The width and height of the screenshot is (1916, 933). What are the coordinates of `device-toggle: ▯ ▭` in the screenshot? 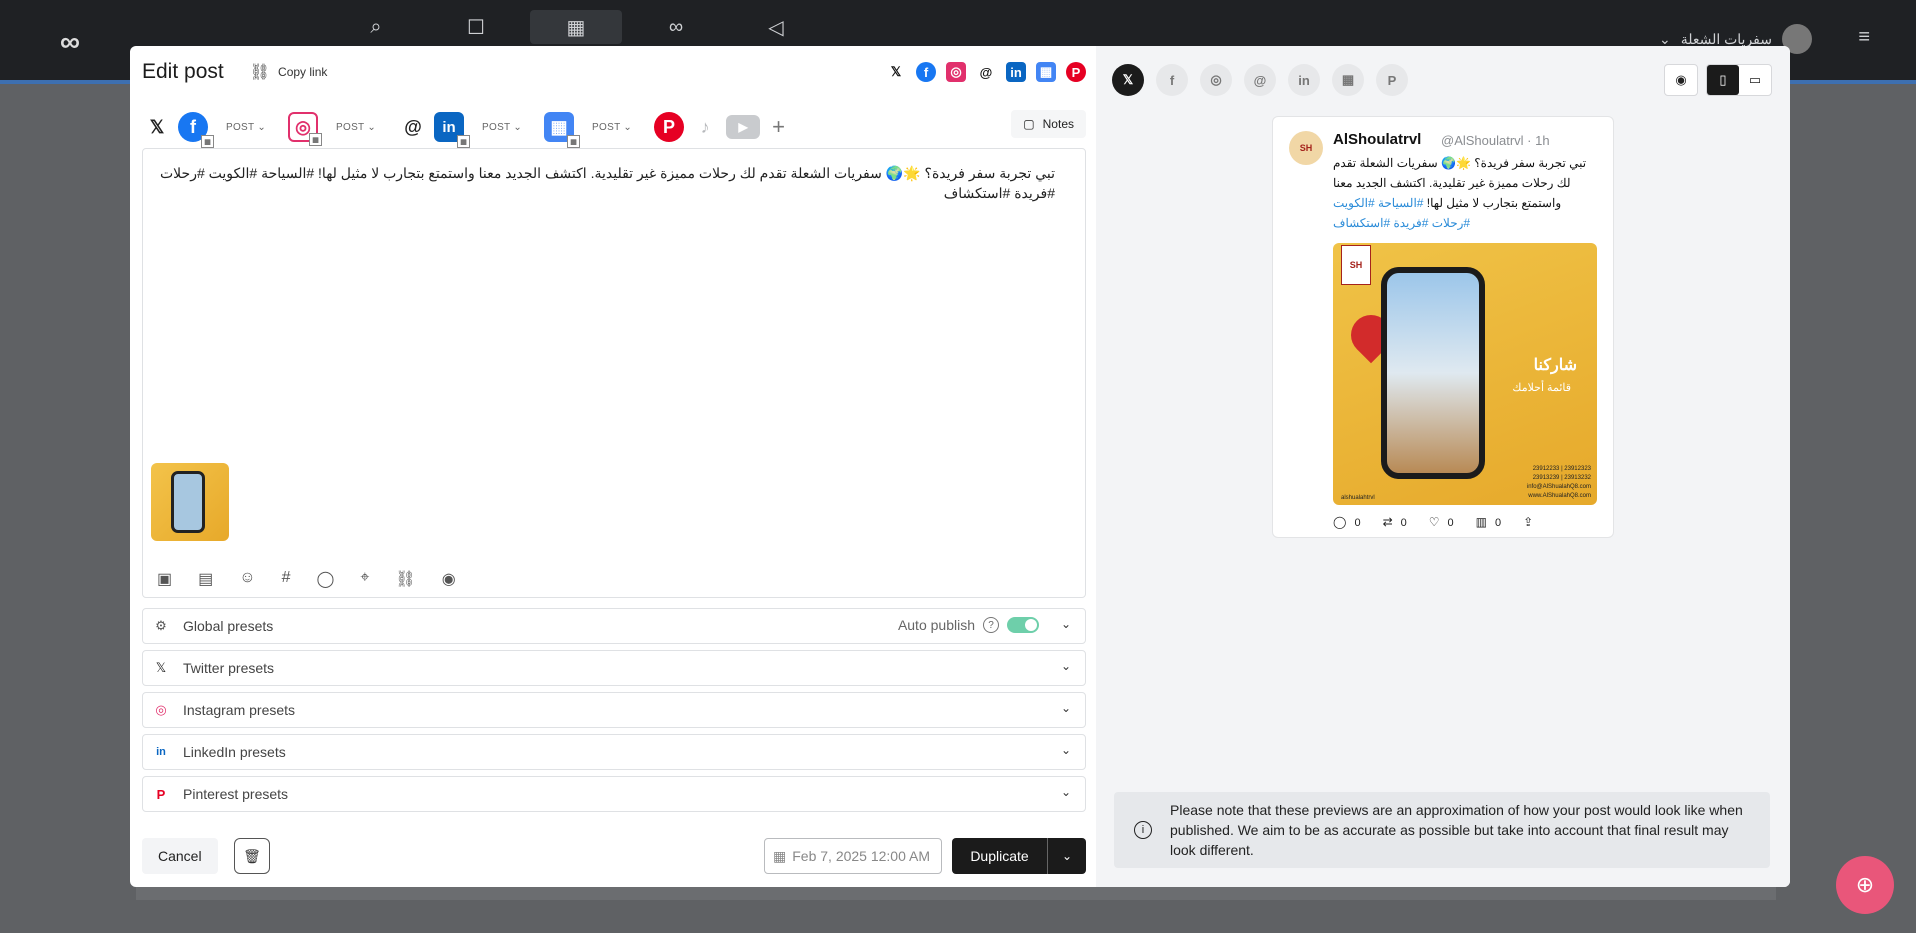 It's located at (1739, 80).